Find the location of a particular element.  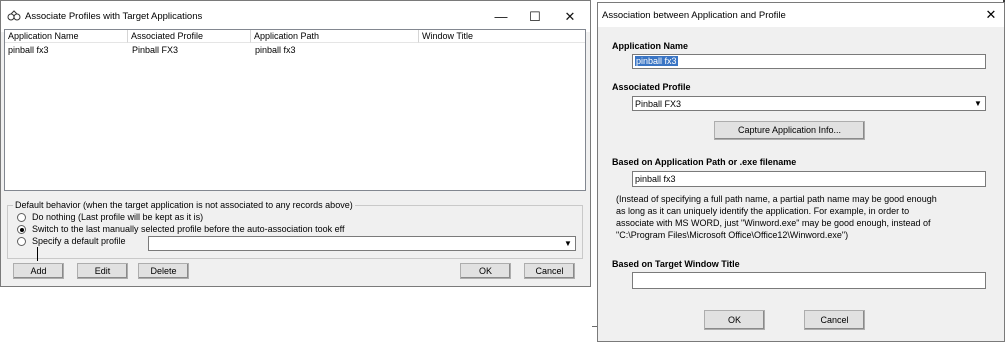

window-title-field is located at coordinates (809, 280).